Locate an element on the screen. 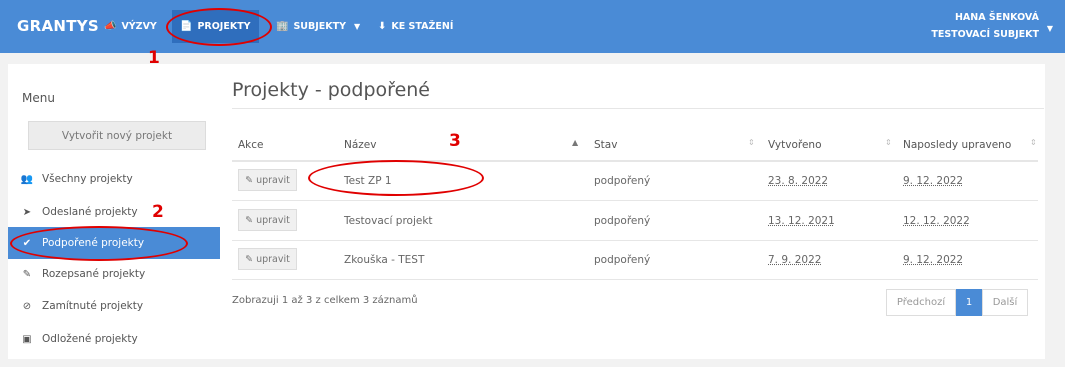  table-info: Zobrazuji 1 až 3 z celkem 3 záznamů is located at coordinates (325, 300).